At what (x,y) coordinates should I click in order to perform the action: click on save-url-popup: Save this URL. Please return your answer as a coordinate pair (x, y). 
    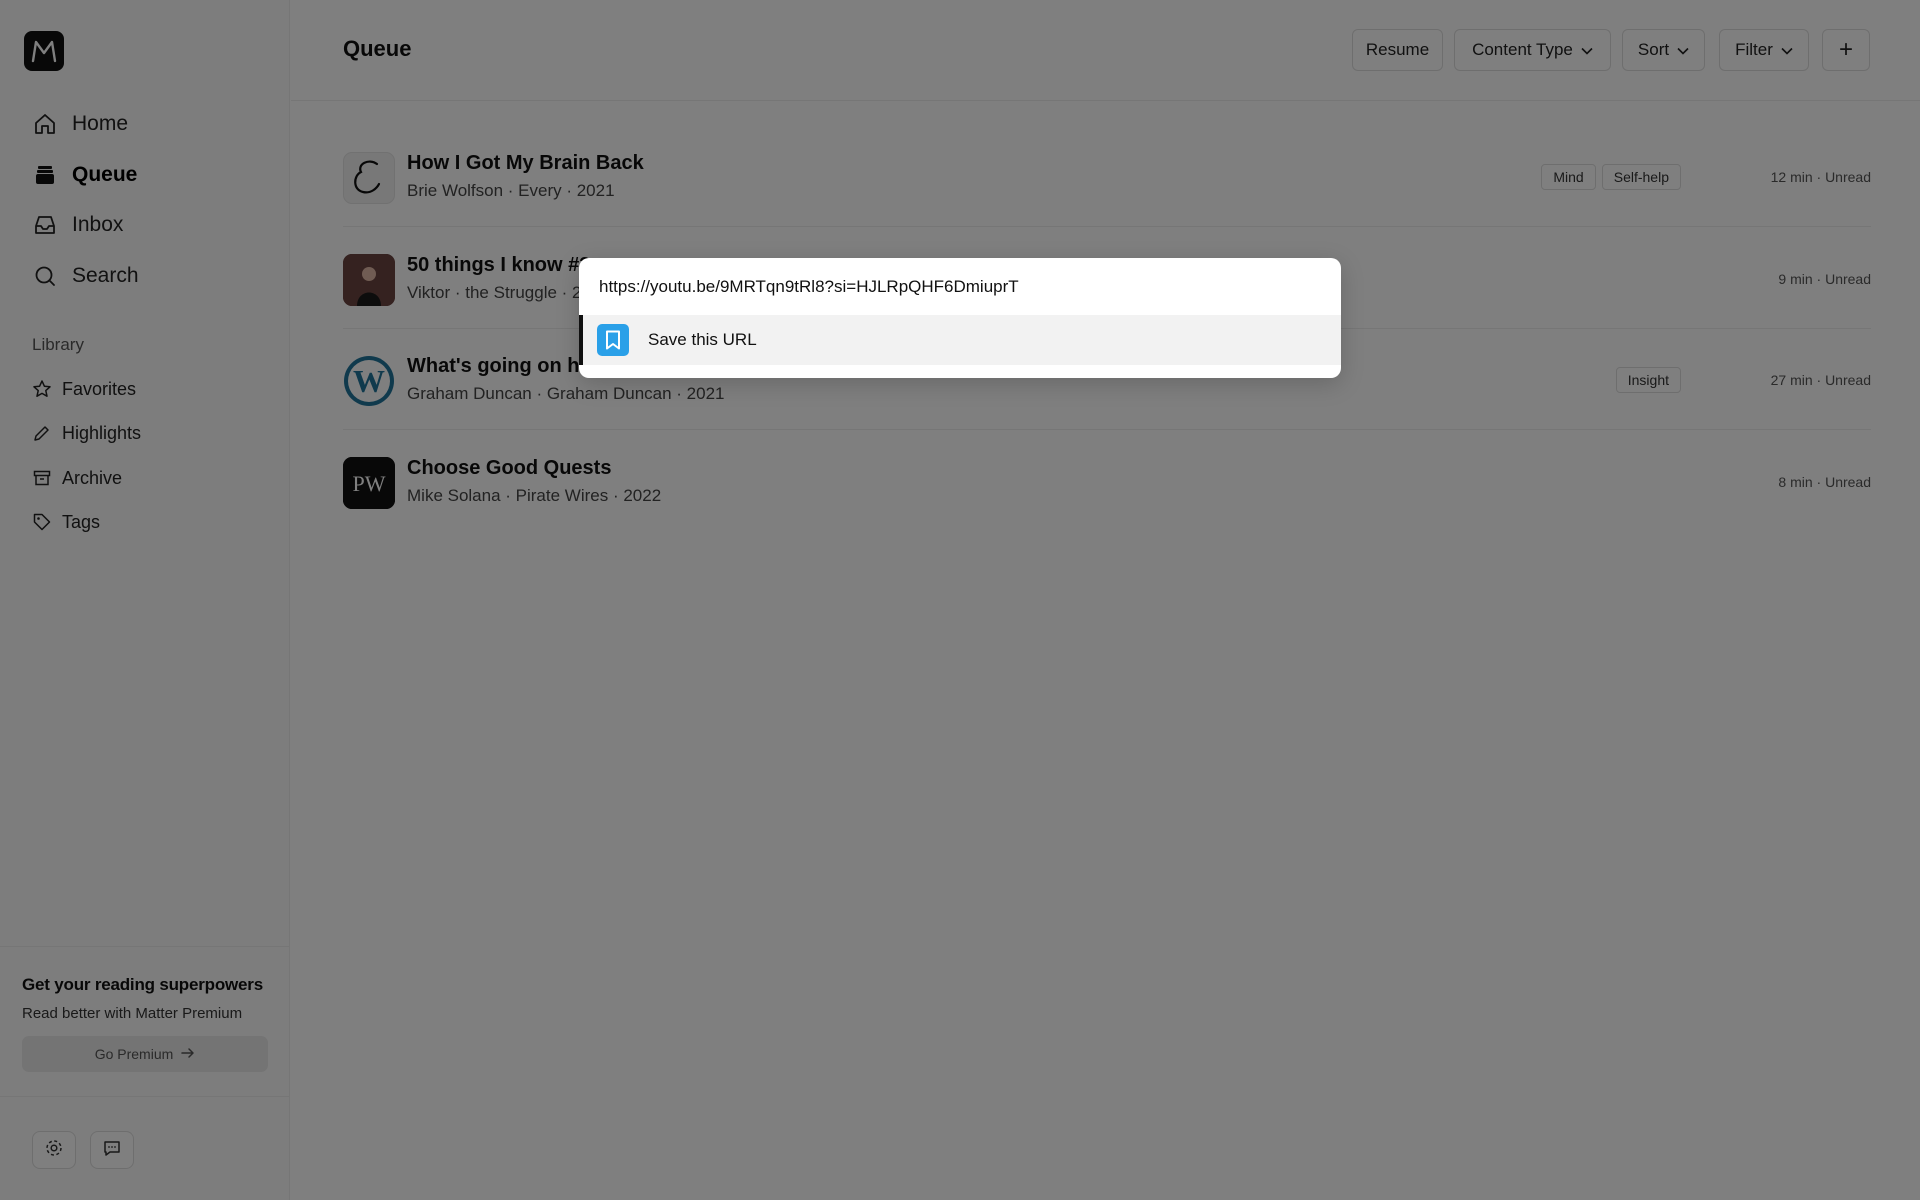
    Looking at the image, I should click on (960, 318).